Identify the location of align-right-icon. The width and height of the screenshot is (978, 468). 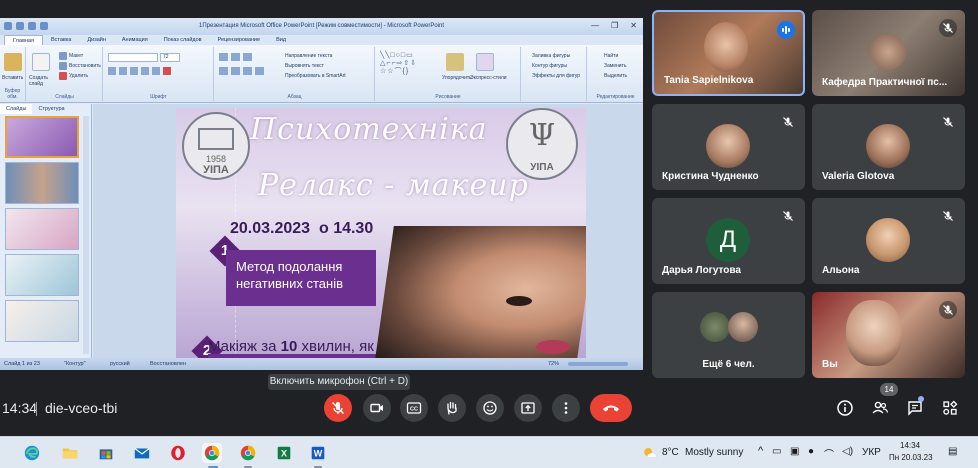
(247, 71).